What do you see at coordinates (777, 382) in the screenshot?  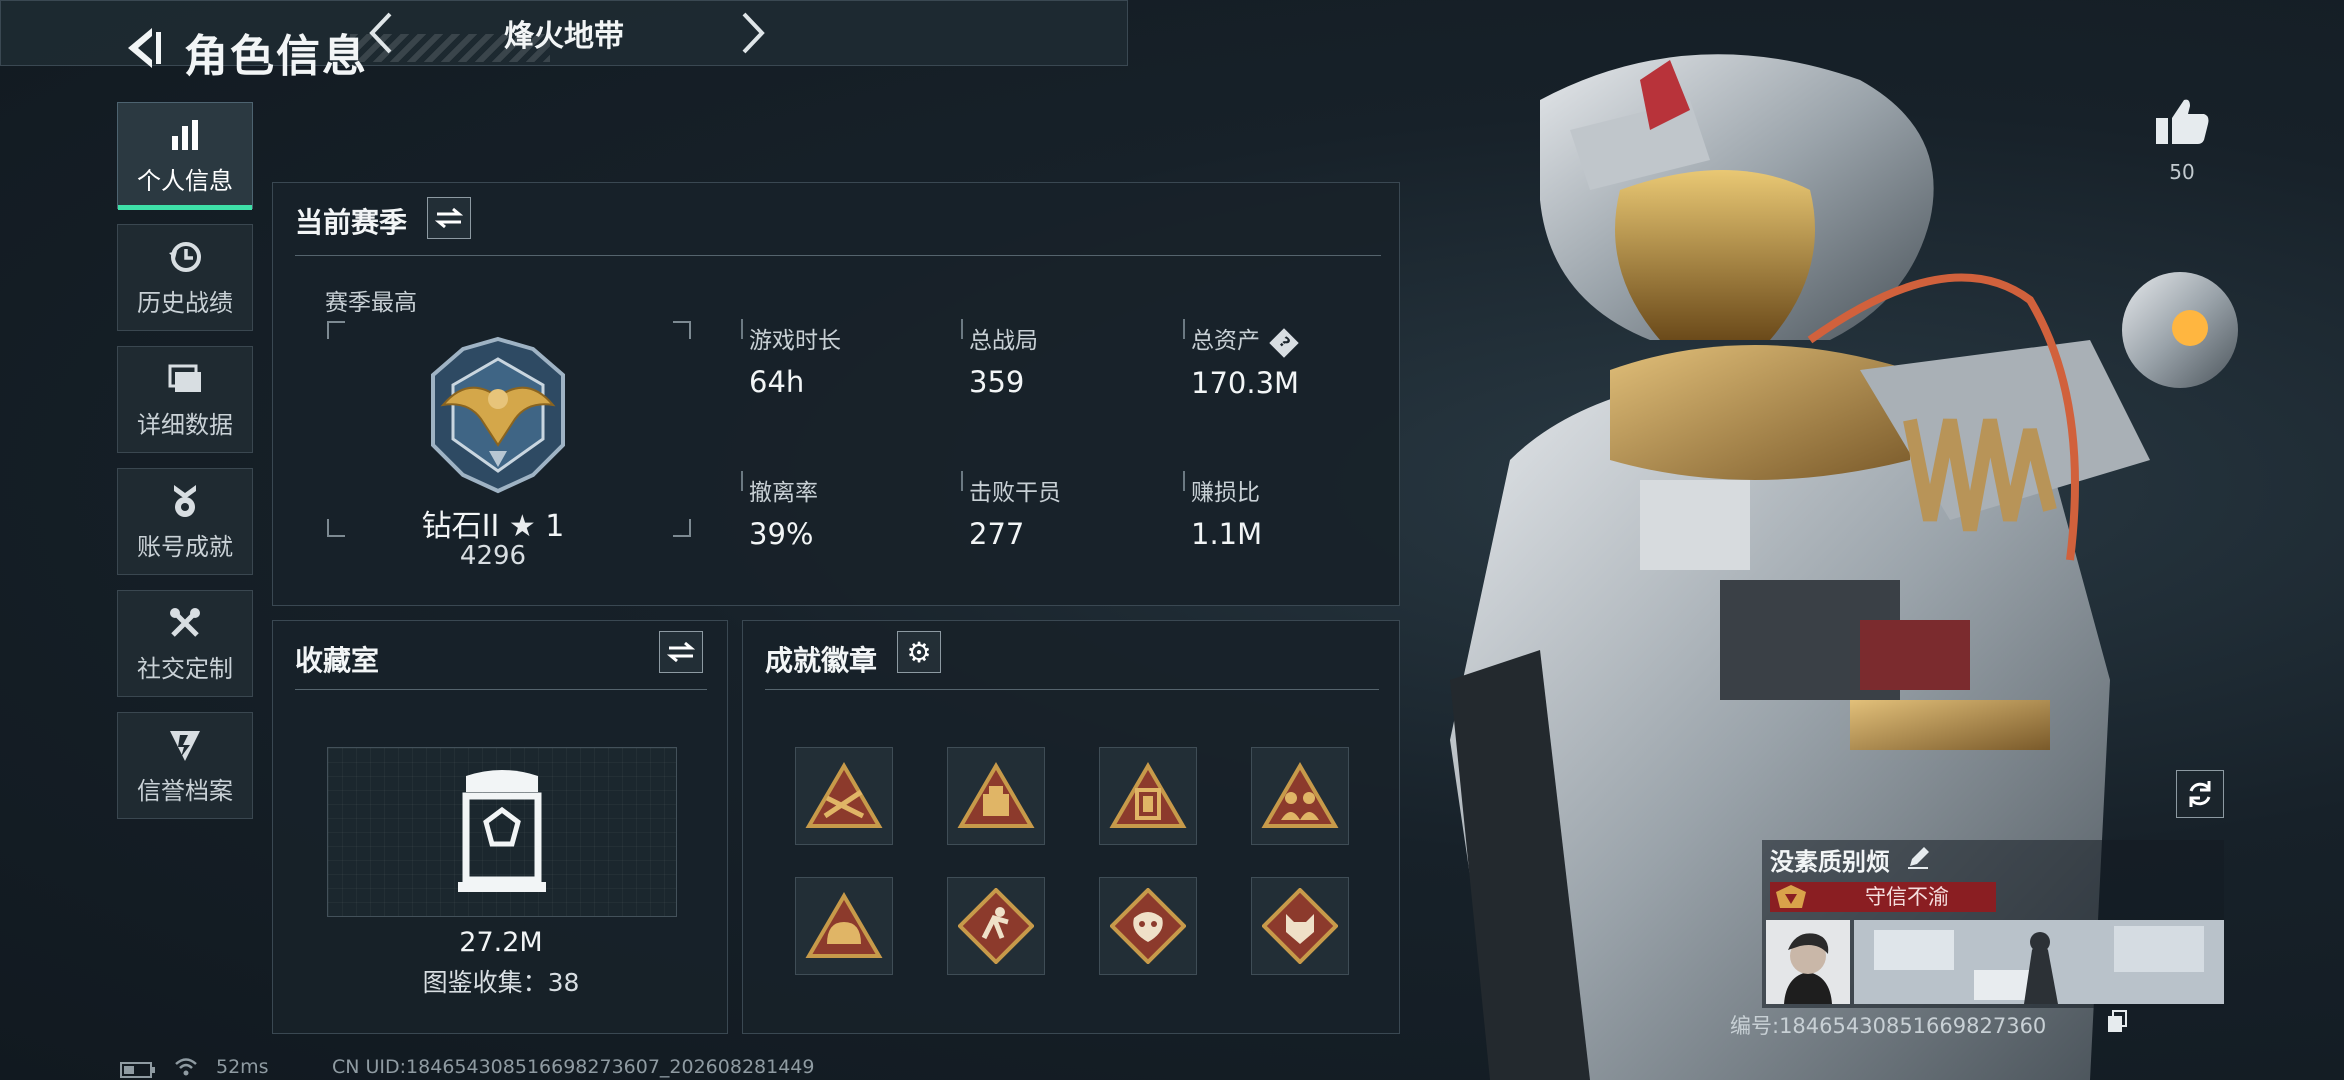 I see `stat-value: 64h` at bounding box center [777, 382].